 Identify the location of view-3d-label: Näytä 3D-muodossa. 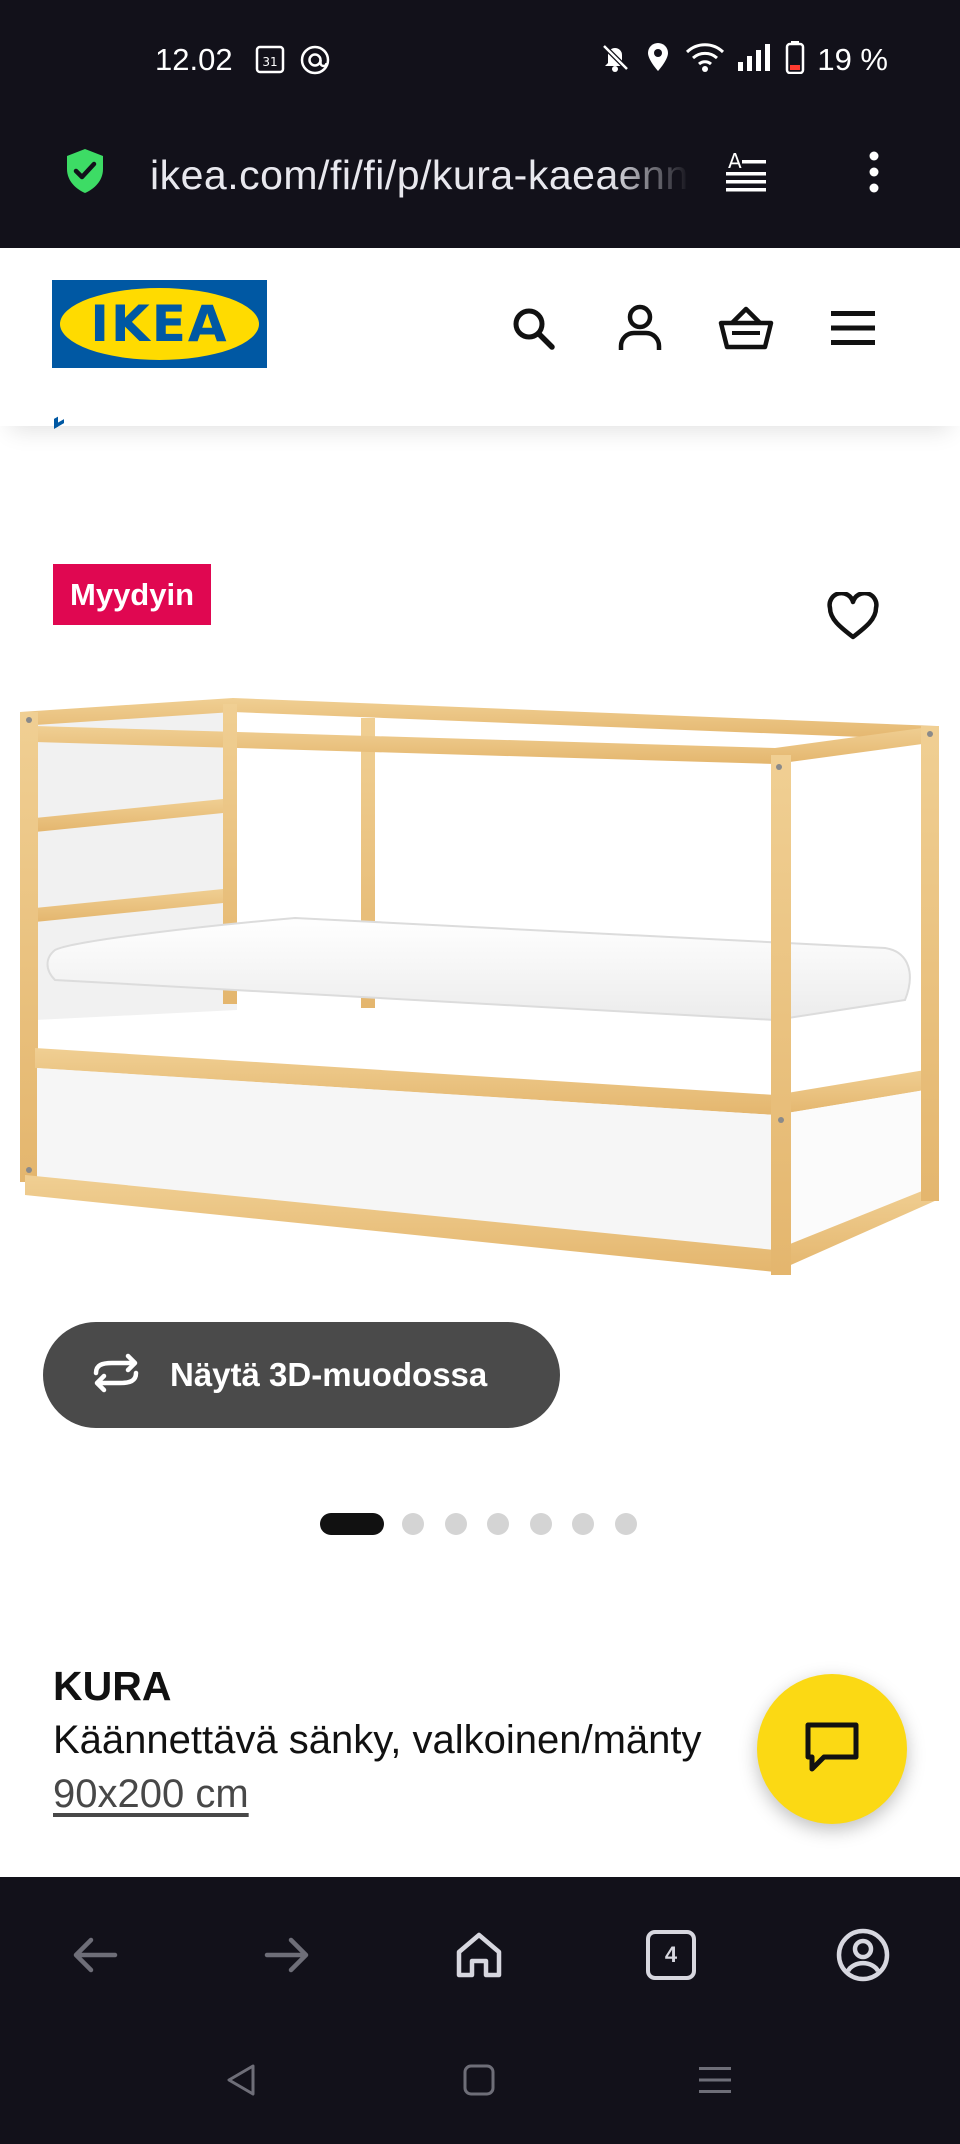
(329, 1374).